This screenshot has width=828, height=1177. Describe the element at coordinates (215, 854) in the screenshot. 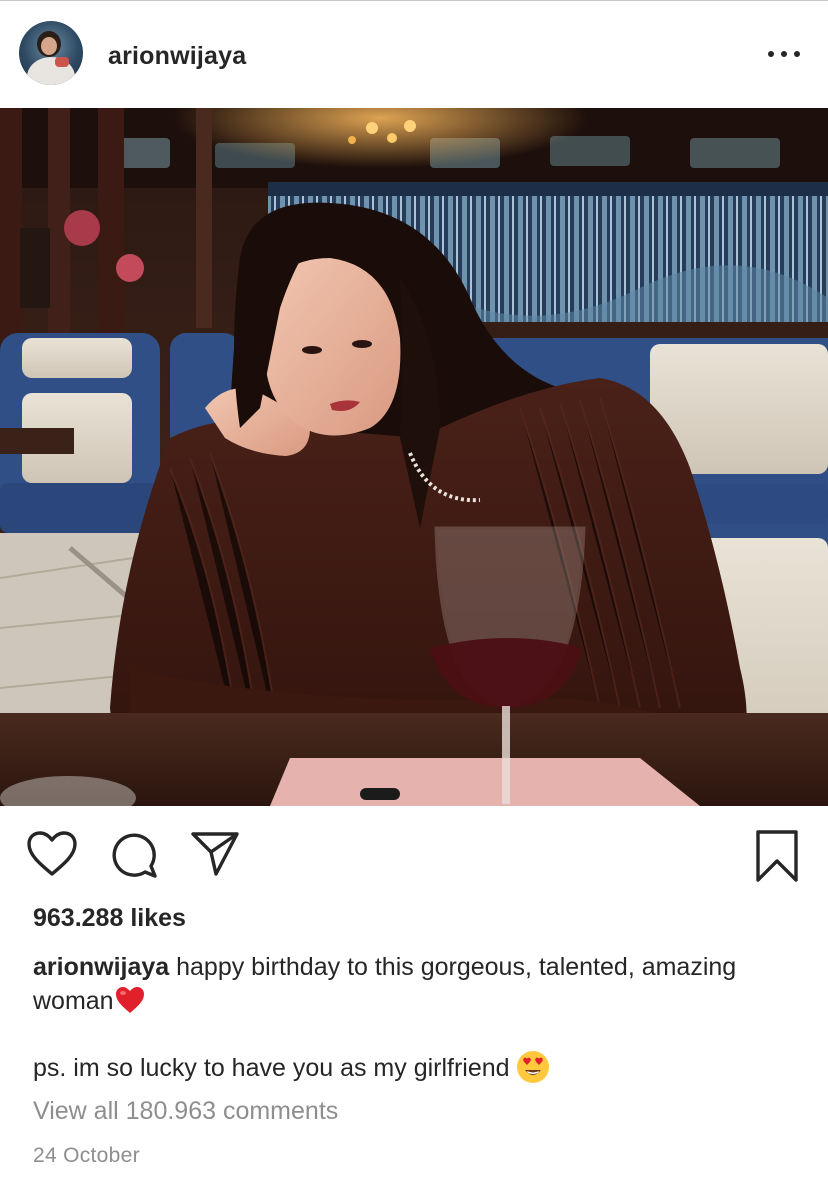

I see `paper-plane-icon` at that location.